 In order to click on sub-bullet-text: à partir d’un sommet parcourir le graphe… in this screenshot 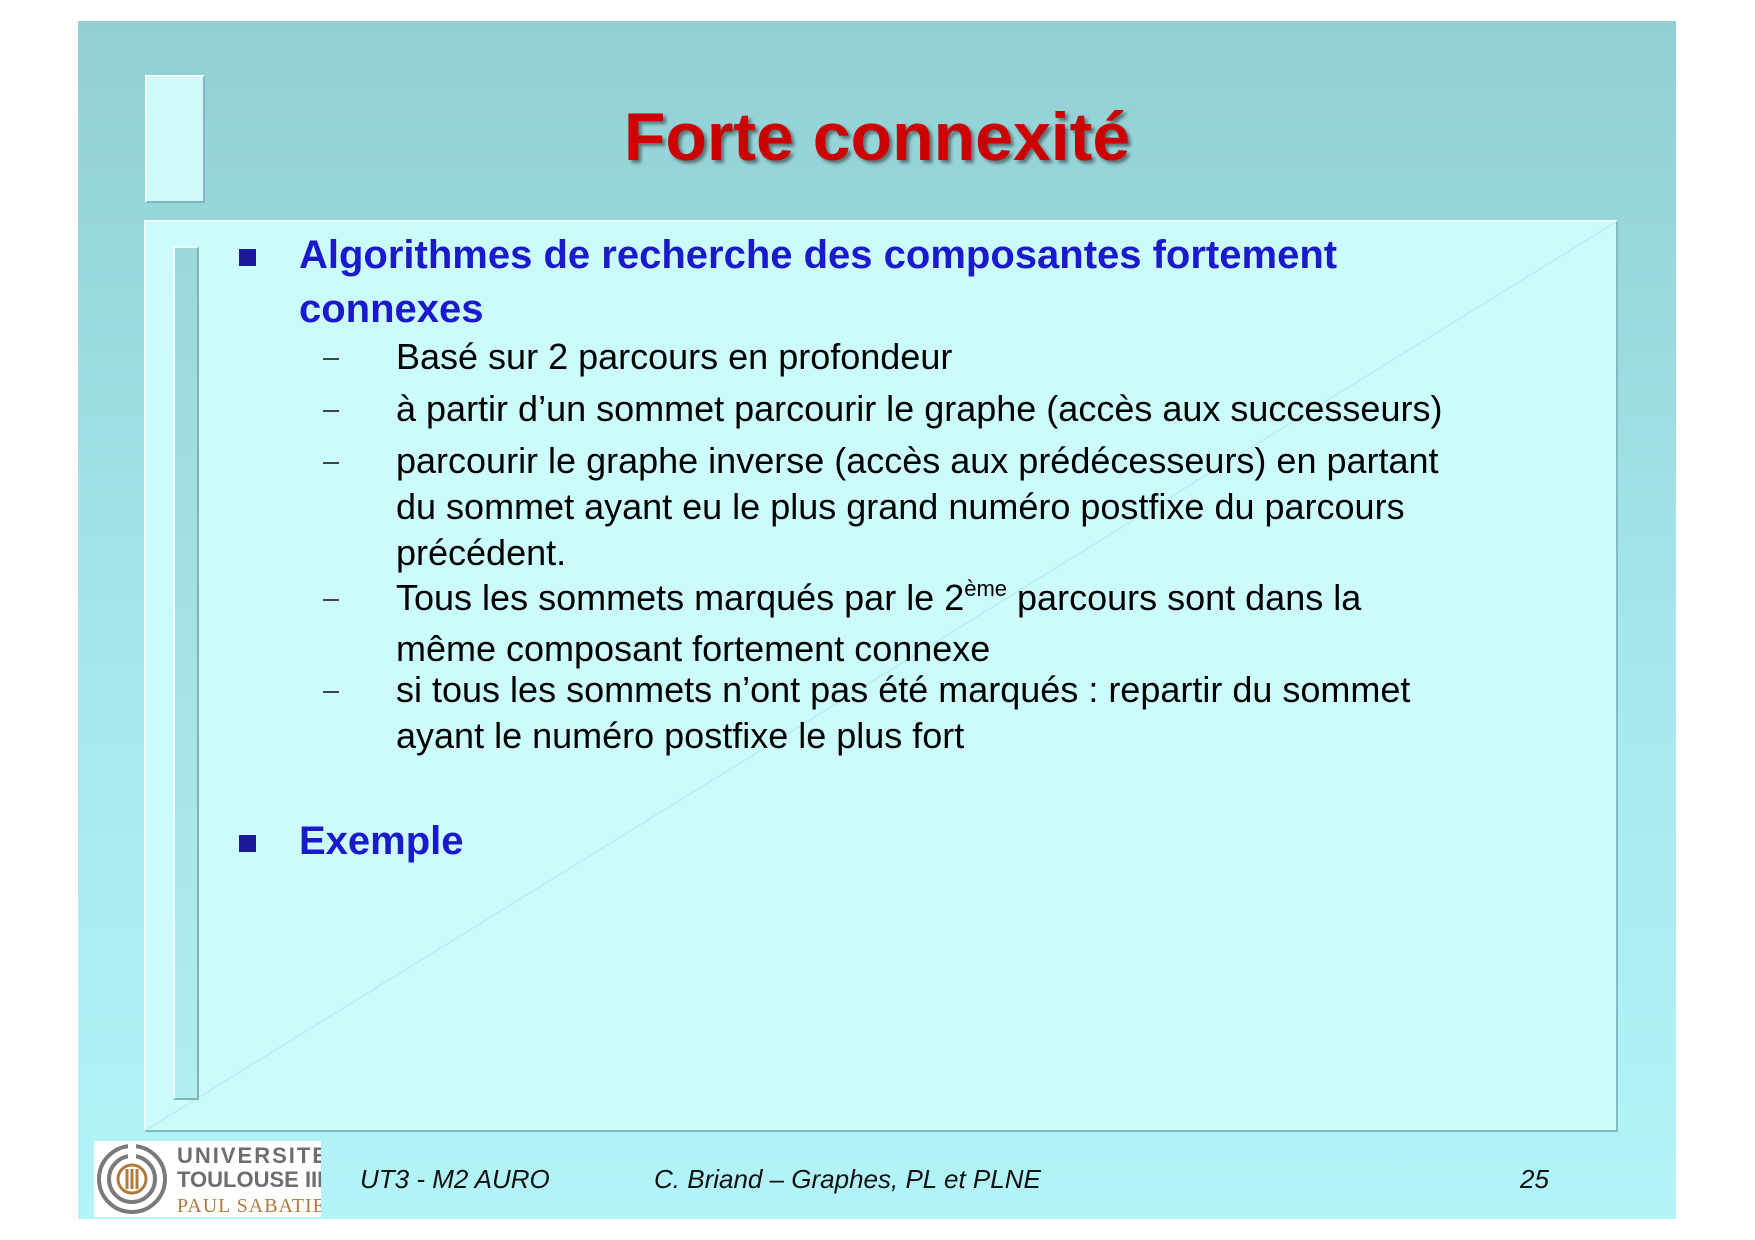, I will do `click(919, 408)`.